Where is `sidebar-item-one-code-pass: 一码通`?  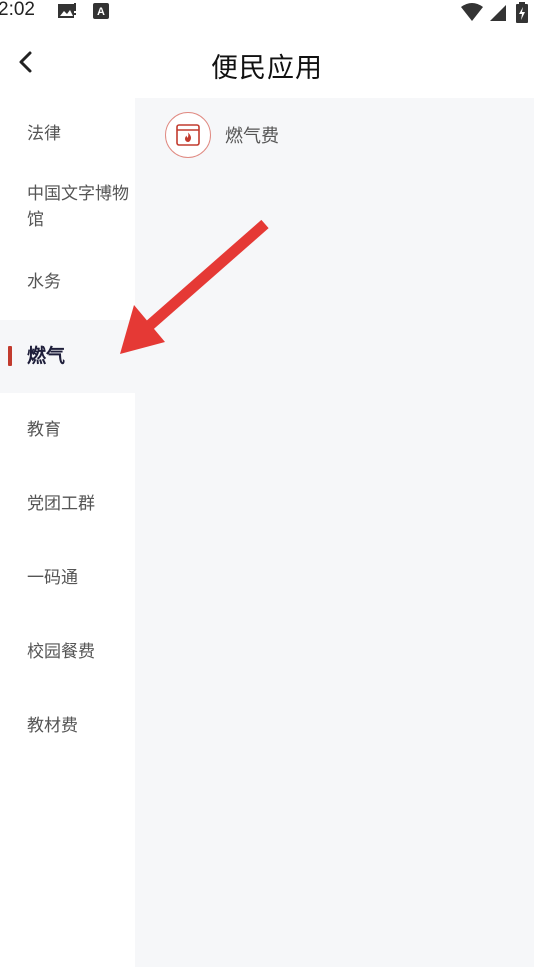 sidebar-item-one-code-pass: 一码通 is located at coordinates (67, 578).